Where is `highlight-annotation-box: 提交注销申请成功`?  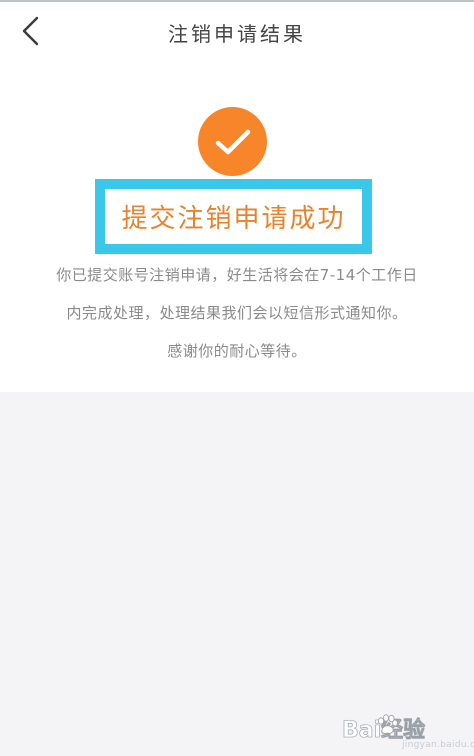 highlight-annotation-box: 提交注销申请成功 is located at coordinates (233, 216).